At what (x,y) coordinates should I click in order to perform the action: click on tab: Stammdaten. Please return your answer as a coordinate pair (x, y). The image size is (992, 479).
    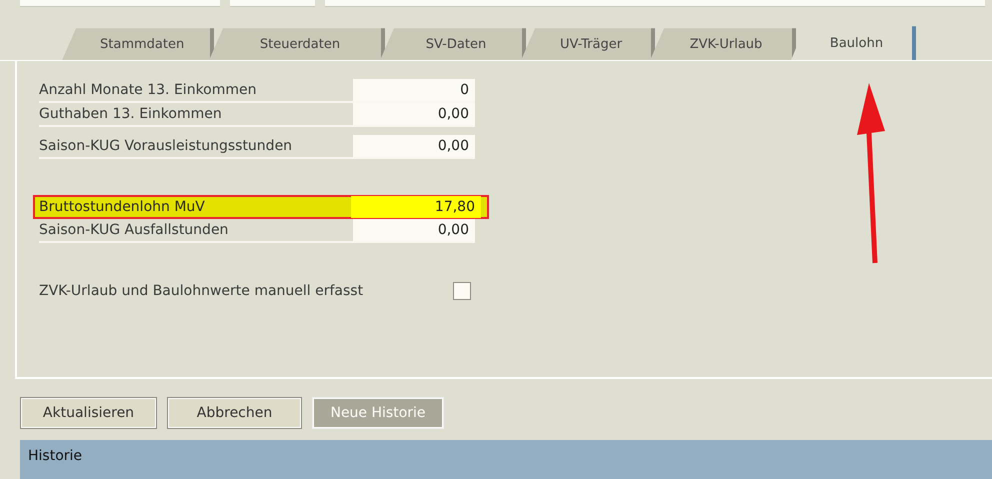
    Looking at the image, I should click on (138, 44).